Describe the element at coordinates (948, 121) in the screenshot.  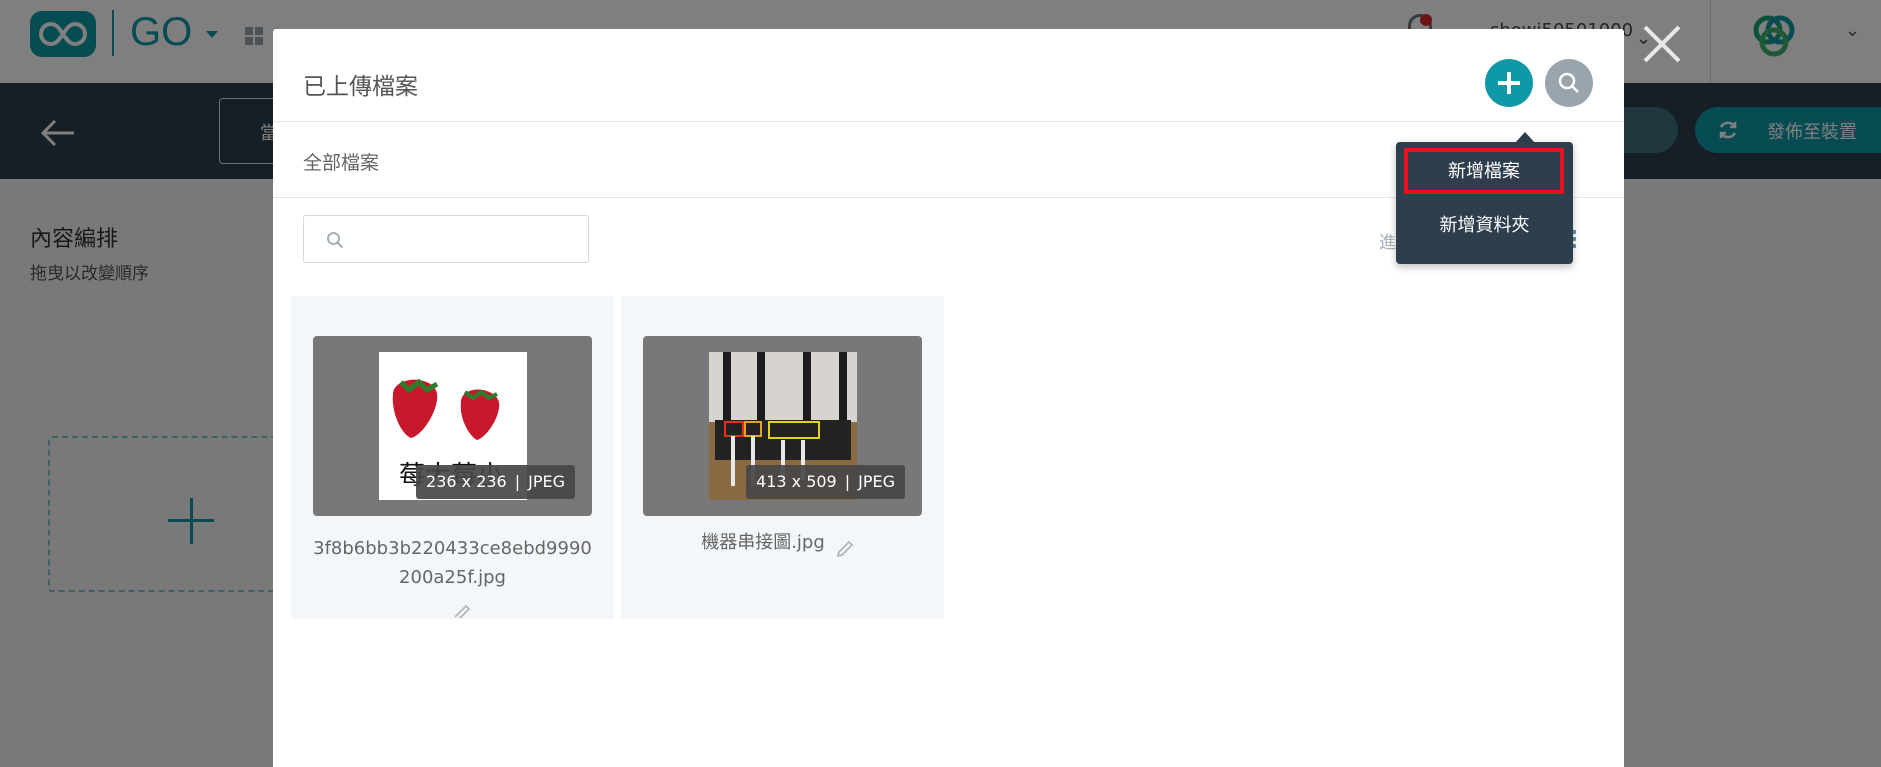
I see `divider` at that location.